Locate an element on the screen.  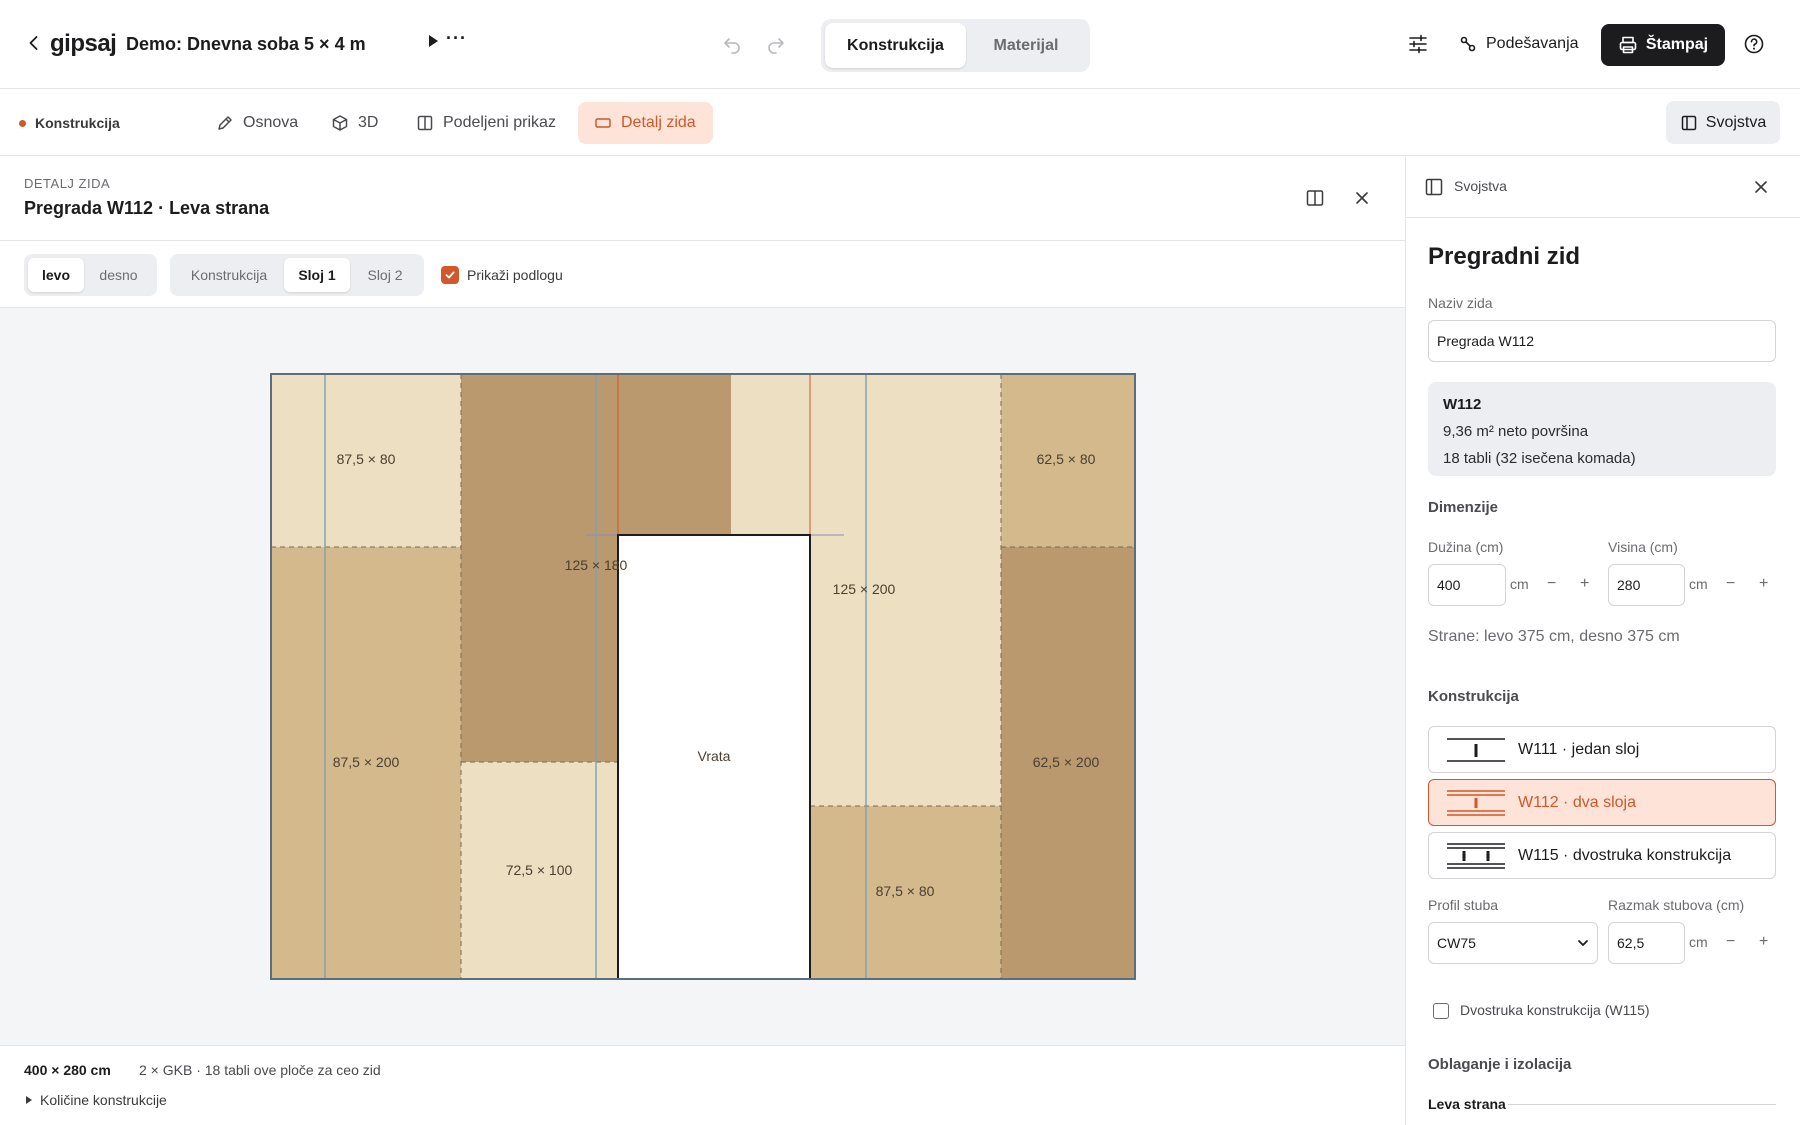
settings-icon is located at coordinates (1468, 44).